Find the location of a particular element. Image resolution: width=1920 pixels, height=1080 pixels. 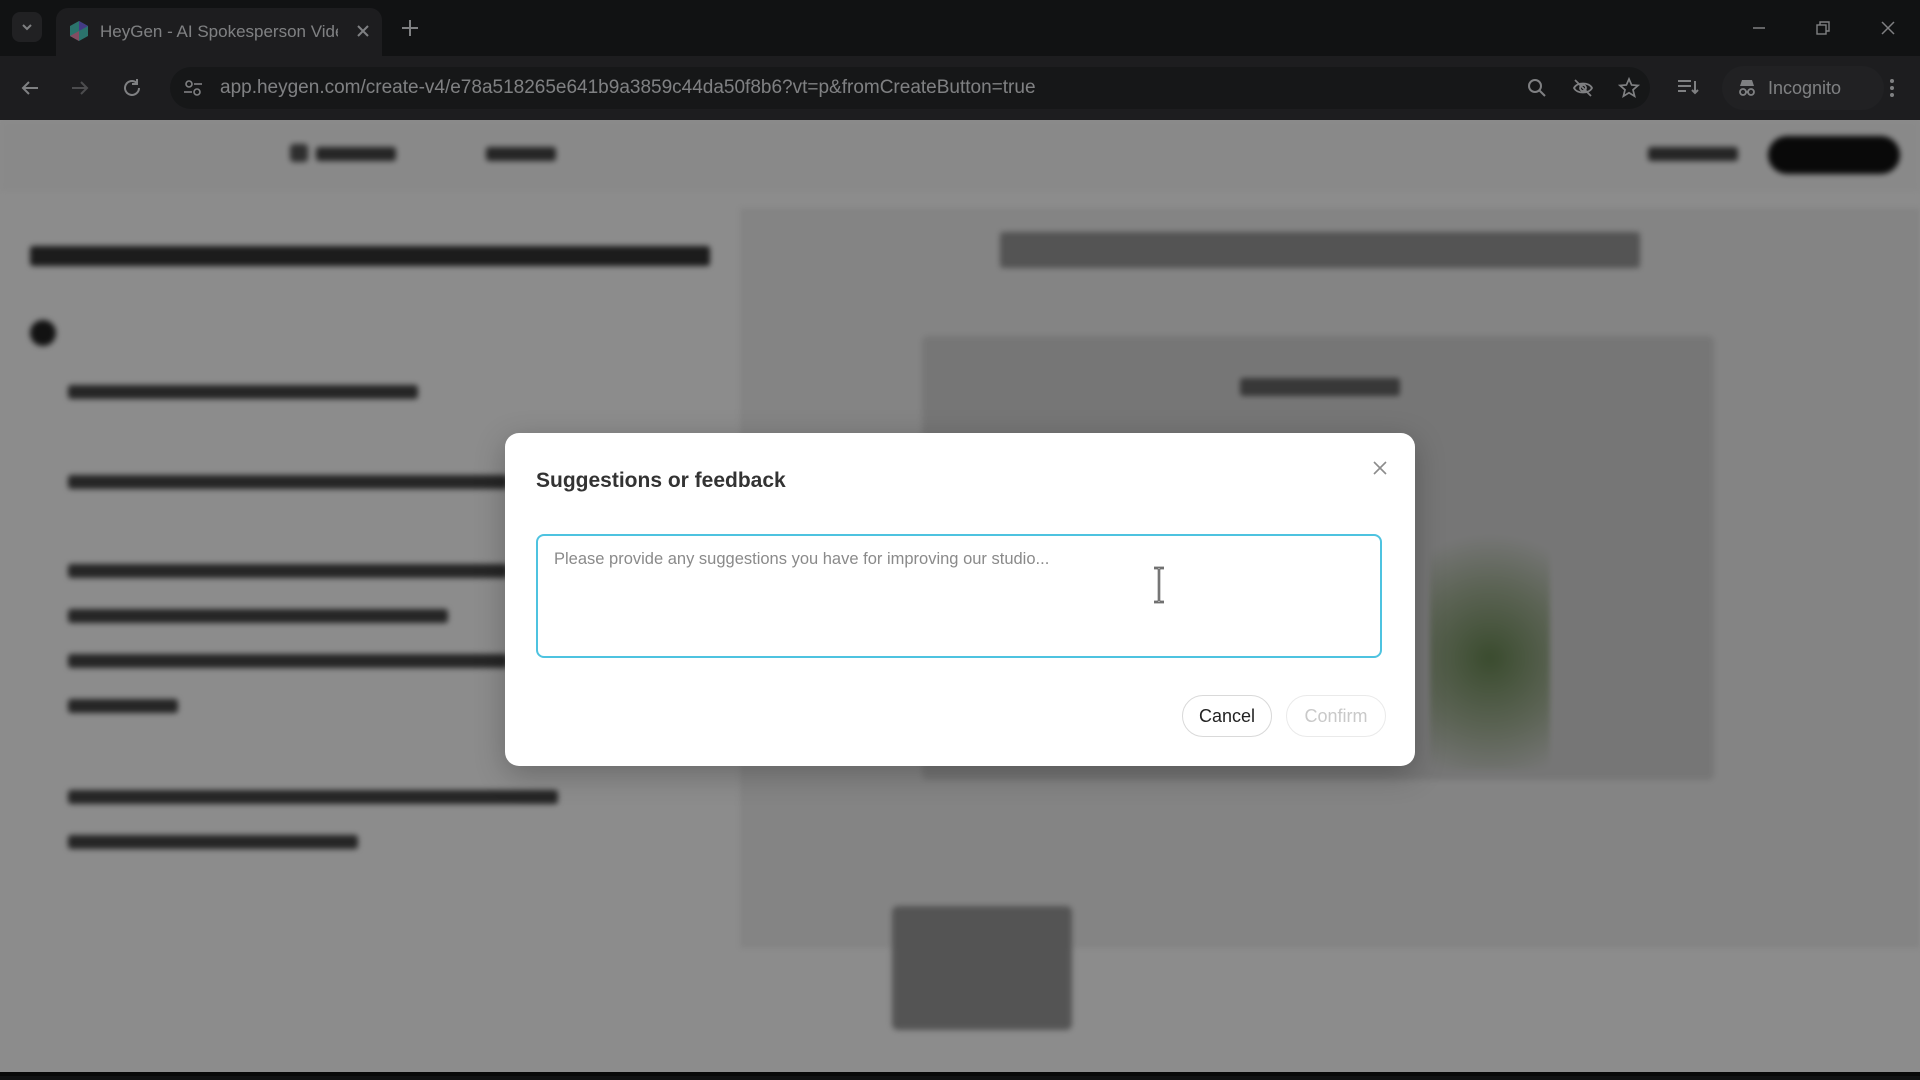

feedback-dialog: Suggestions or feedback Cancel Confirm is located at coordinates (960, 599).